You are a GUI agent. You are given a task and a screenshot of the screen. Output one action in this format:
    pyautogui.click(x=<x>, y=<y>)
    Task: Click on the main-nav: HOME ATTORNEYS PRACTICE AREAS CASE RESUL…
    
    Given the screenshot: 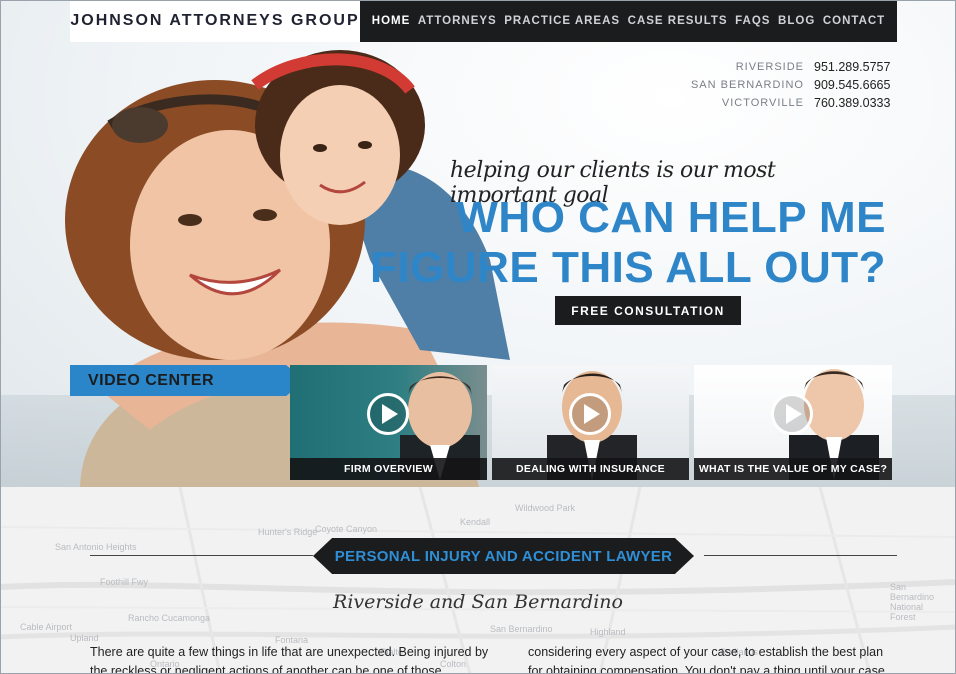 What is the action you would take?
    pyautogui.click(x=628, y=21)
    